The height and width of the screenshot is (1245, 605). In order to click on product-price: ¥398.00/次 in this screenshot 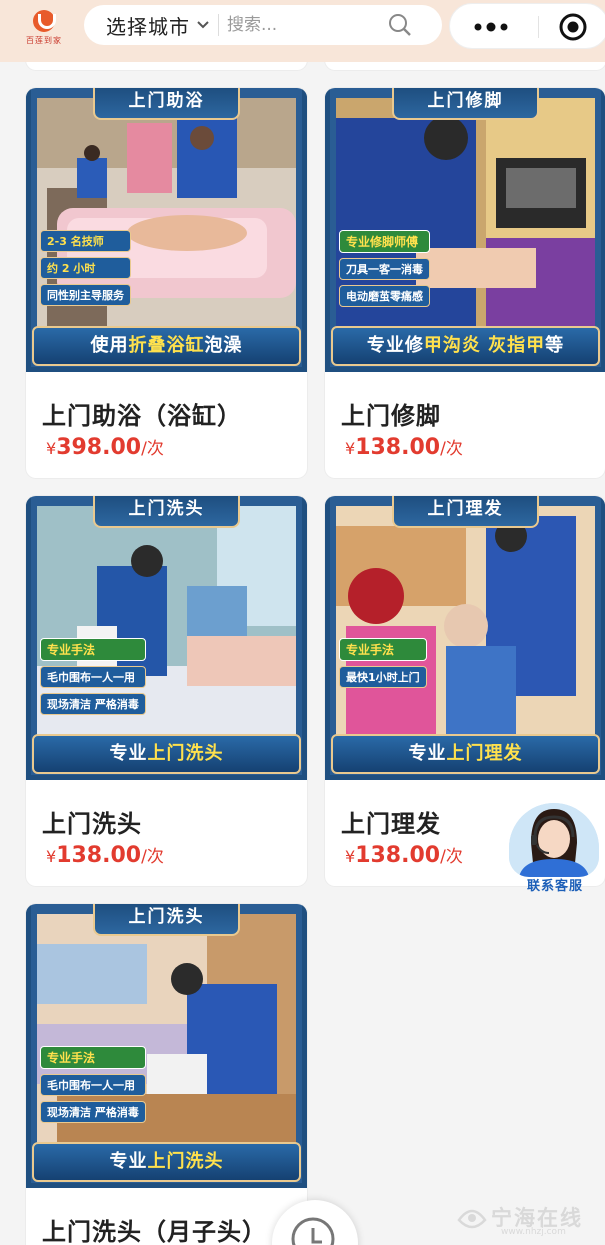, I will do `click(105, 447)`.